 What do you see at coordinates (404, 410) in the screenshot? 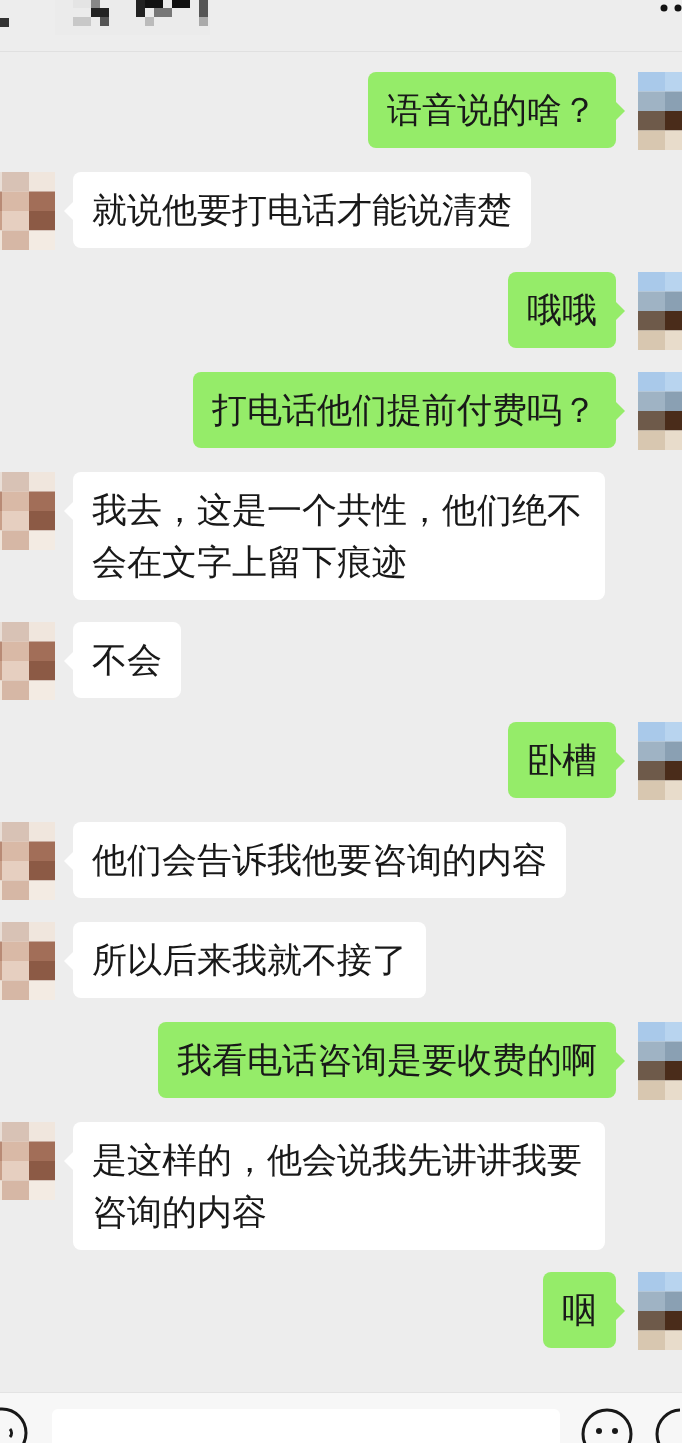
I see `message-bubble: 打电话他们提前付费吗？` at bounding box center [404, 410].